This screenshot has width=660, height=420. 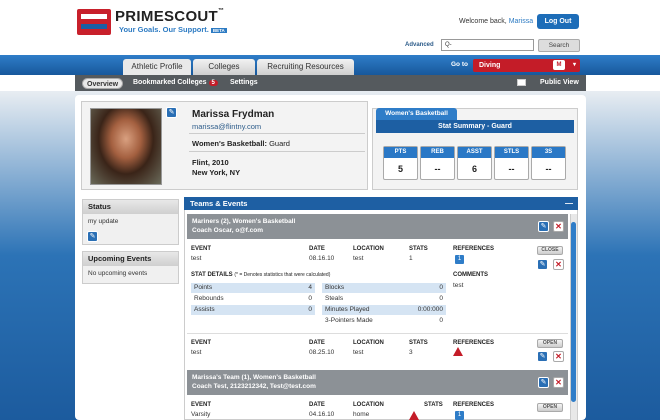 What do you see at coordinates (521, 82) in the screenshot?
I see `mail-icon` at bounding box center [521, 82].